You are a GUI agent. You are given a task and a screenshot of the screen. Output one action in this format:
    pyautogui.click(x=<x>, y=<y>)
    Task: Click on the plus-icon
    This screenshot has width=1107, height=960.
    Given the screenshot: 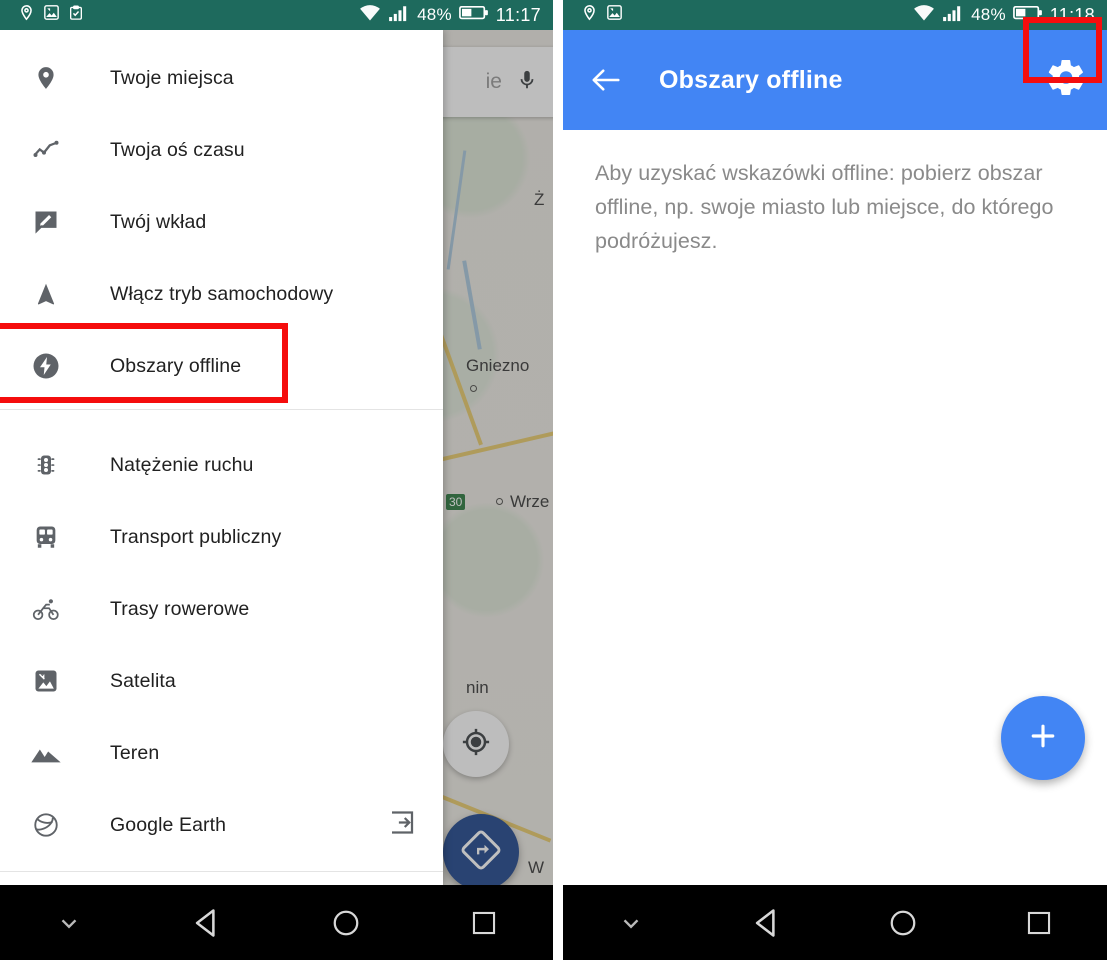 What is the action you would take?
    pyautogui.click(x=1043, y=738)
    